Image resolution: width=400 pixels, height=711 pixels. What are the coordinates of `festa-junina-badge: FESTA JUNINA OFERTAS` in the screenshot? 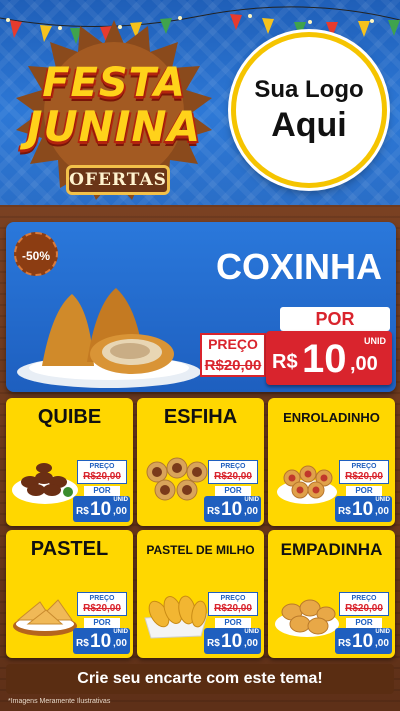 It's located at (114, 110).